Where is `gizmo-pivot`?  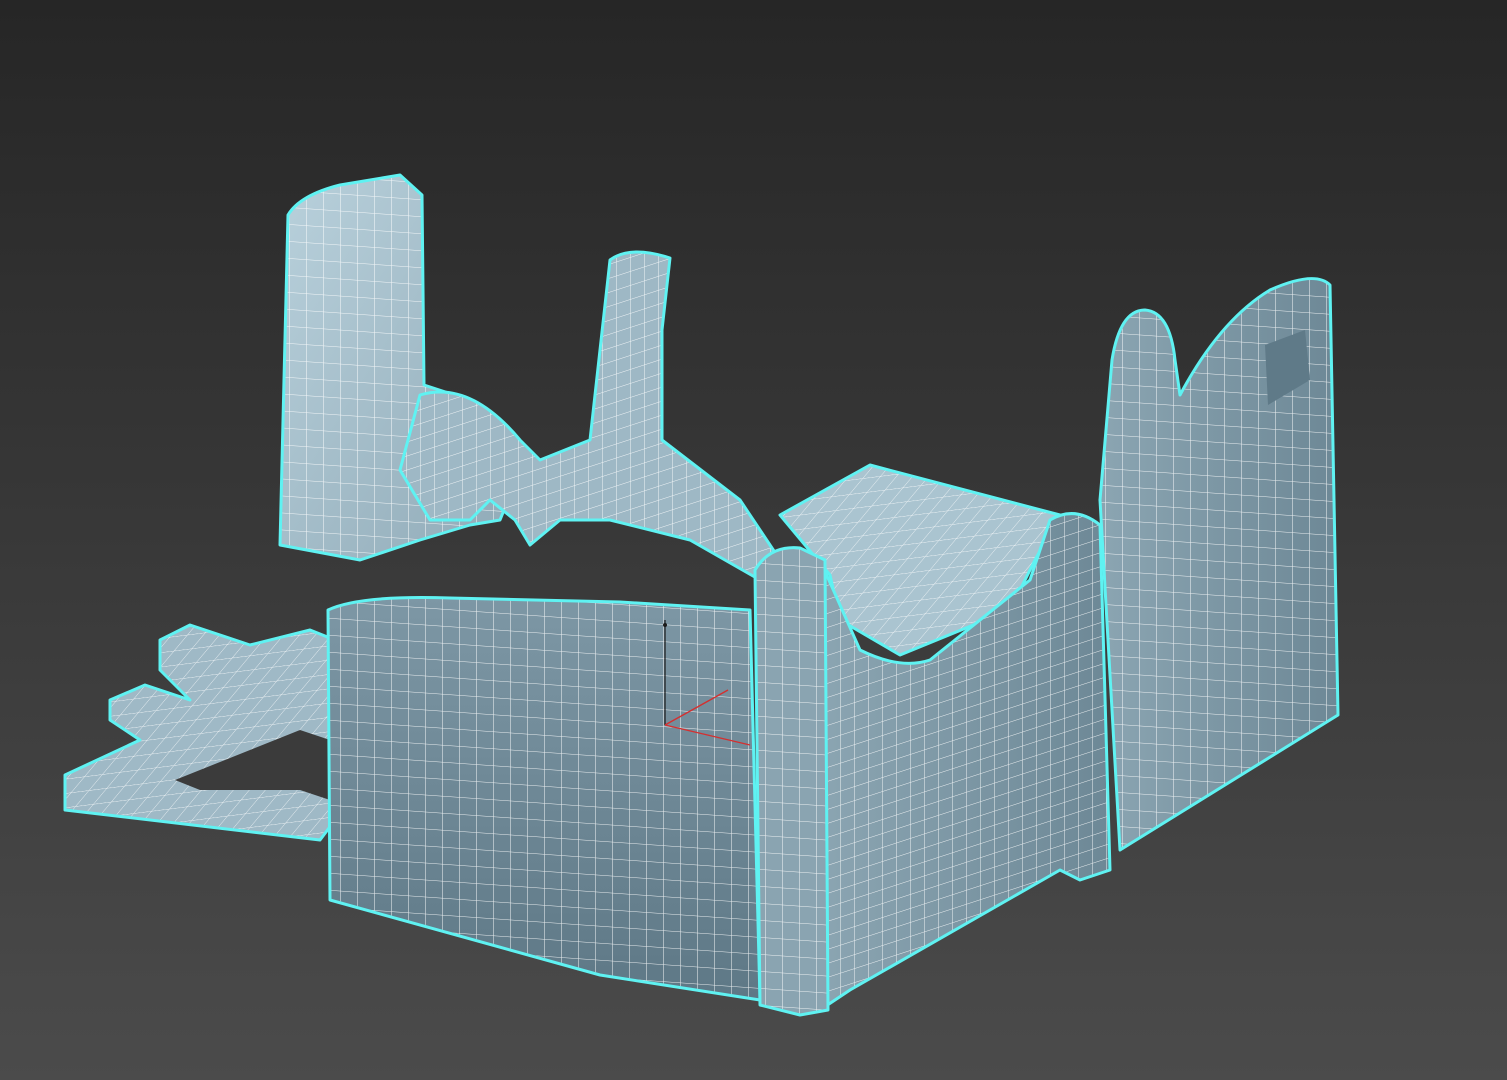 gizmo-pivot is located at coordinates (665, 625).